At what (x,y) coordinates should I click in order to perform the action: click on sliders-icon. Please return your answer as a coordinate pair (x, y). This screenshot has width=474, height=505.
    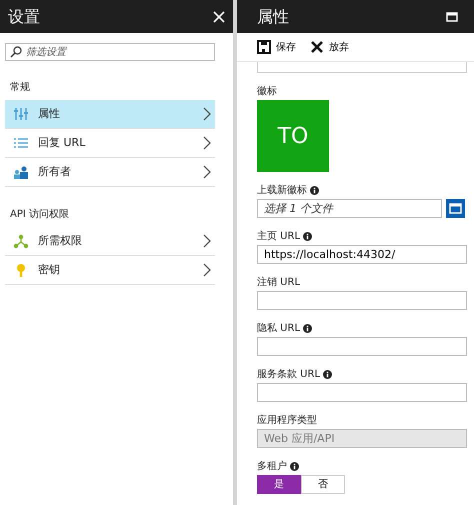
    Looking at the image, I should click on (21, 114).